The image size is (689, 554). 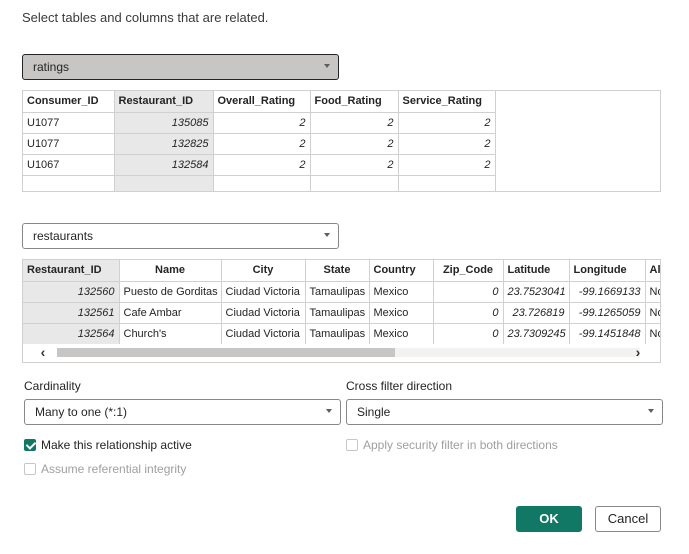 I want to click on table-cell: Puesto de Gorditas, so click(x=170, y=292).